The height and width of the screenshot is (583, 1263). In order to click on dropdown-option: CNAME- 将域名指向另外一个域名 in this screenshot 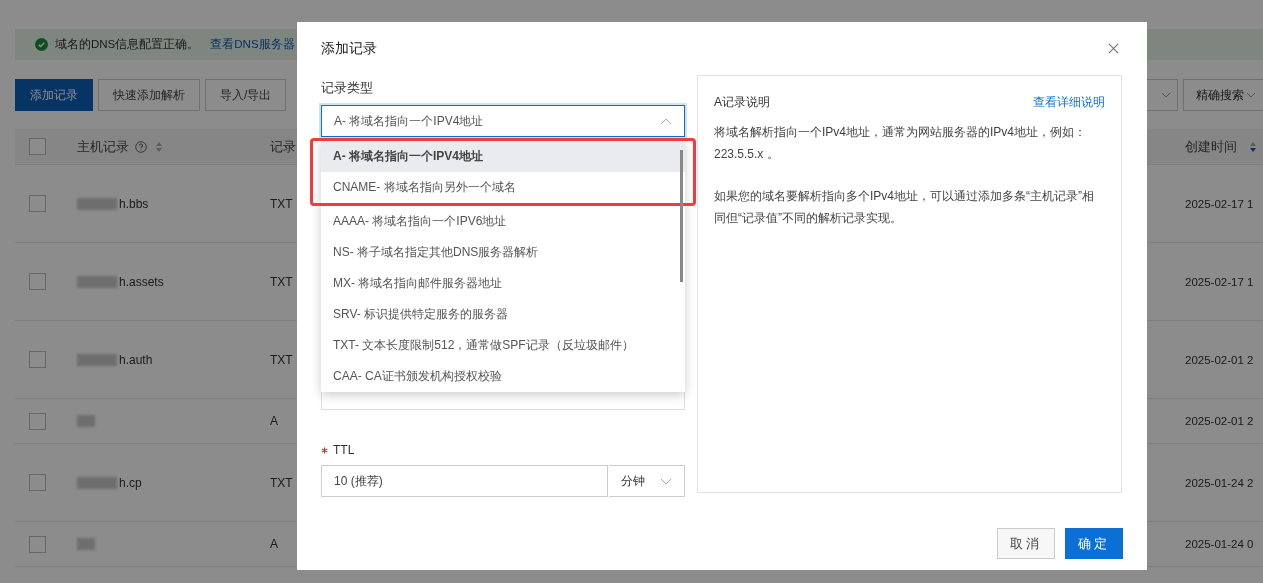, I will do `click(503, 187)`.